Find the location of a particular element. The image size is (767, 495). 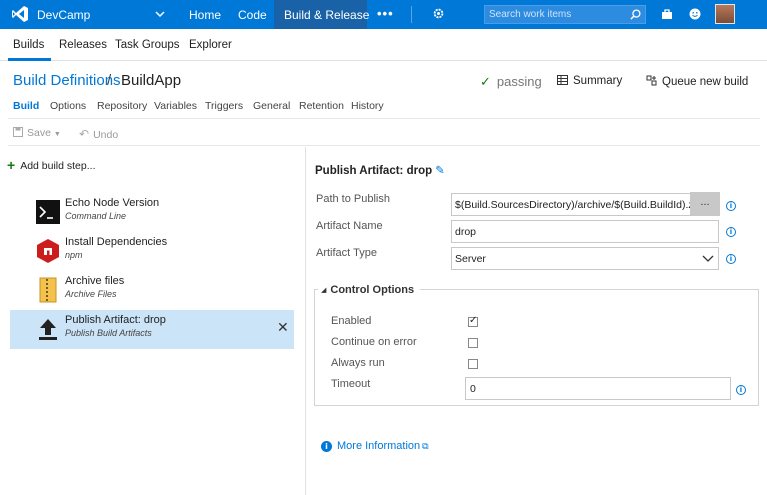

visual-studio-logo-icon is located at coordinates (20, 14).